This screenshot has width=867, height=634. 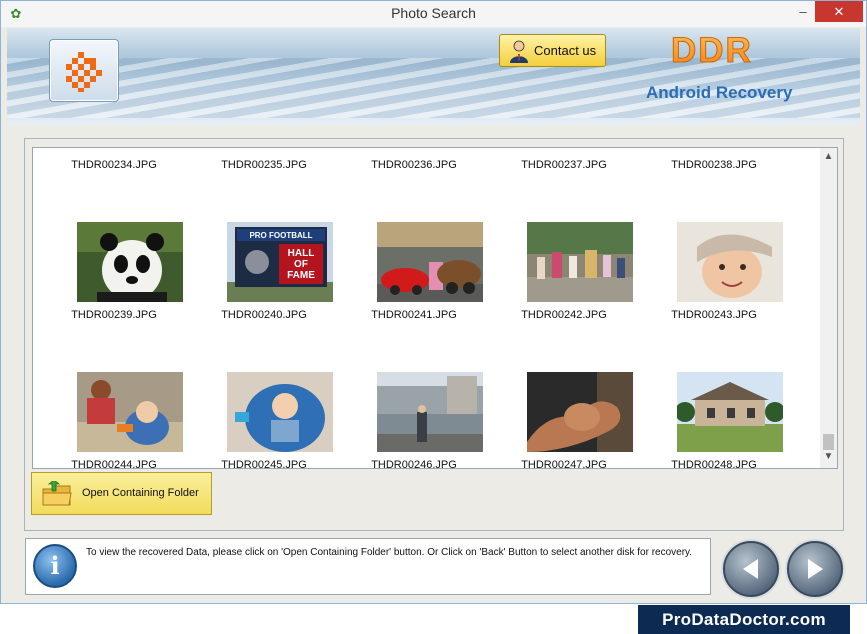 I want to click on photo-item: THDR00239.JPG, so click(x=114, y=236).